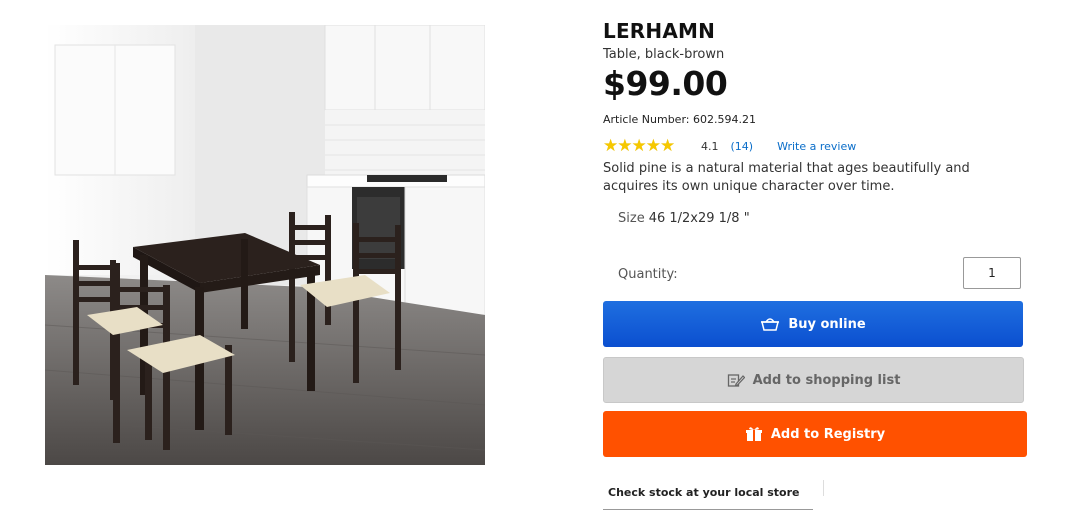 The image size is (1088, 520). I want to click on quantity-input, so click(992, 273).